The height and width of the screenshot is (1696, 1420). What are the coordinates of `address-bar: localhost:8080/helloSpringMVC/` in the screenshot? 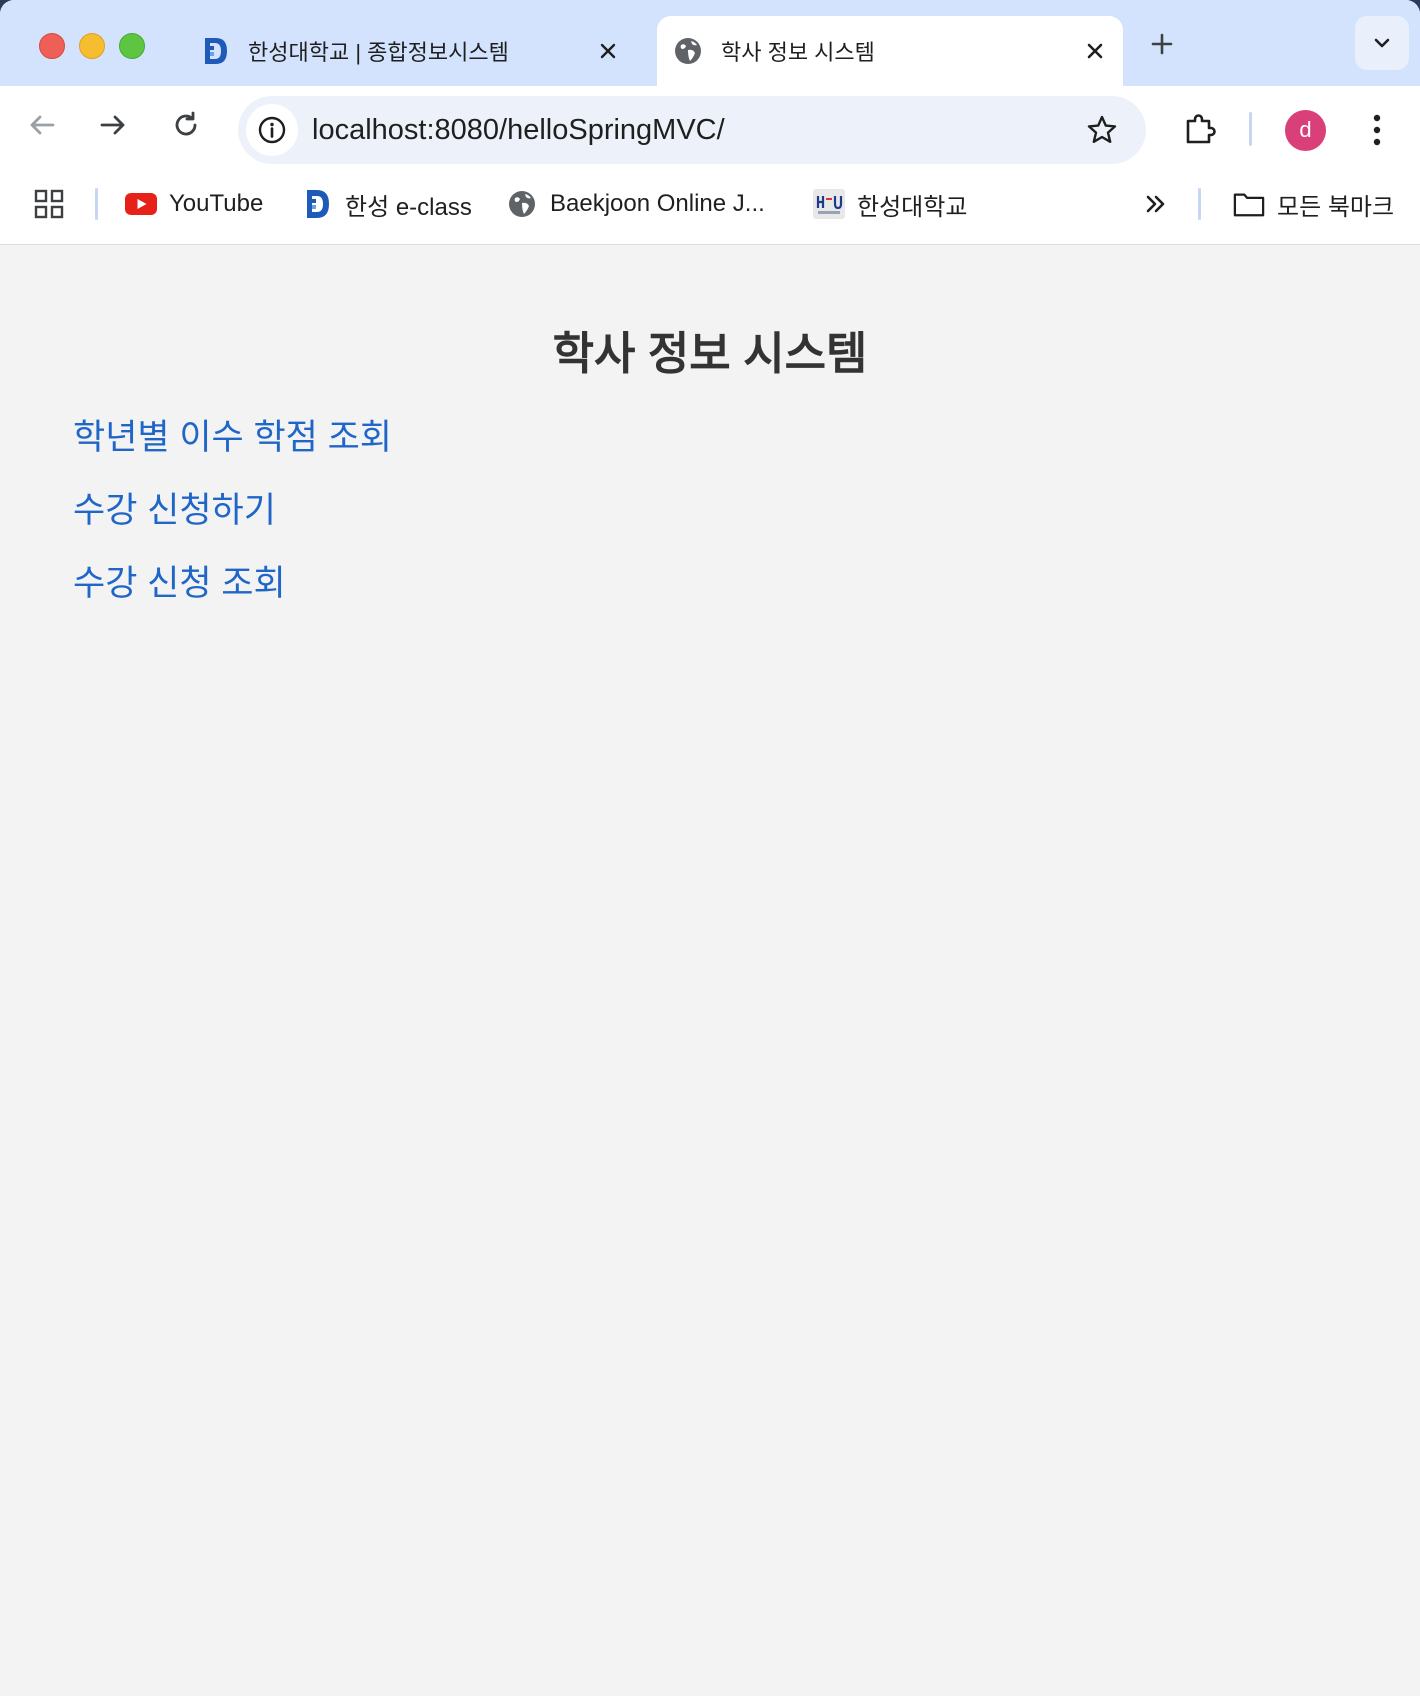 It's located at (692, 130).